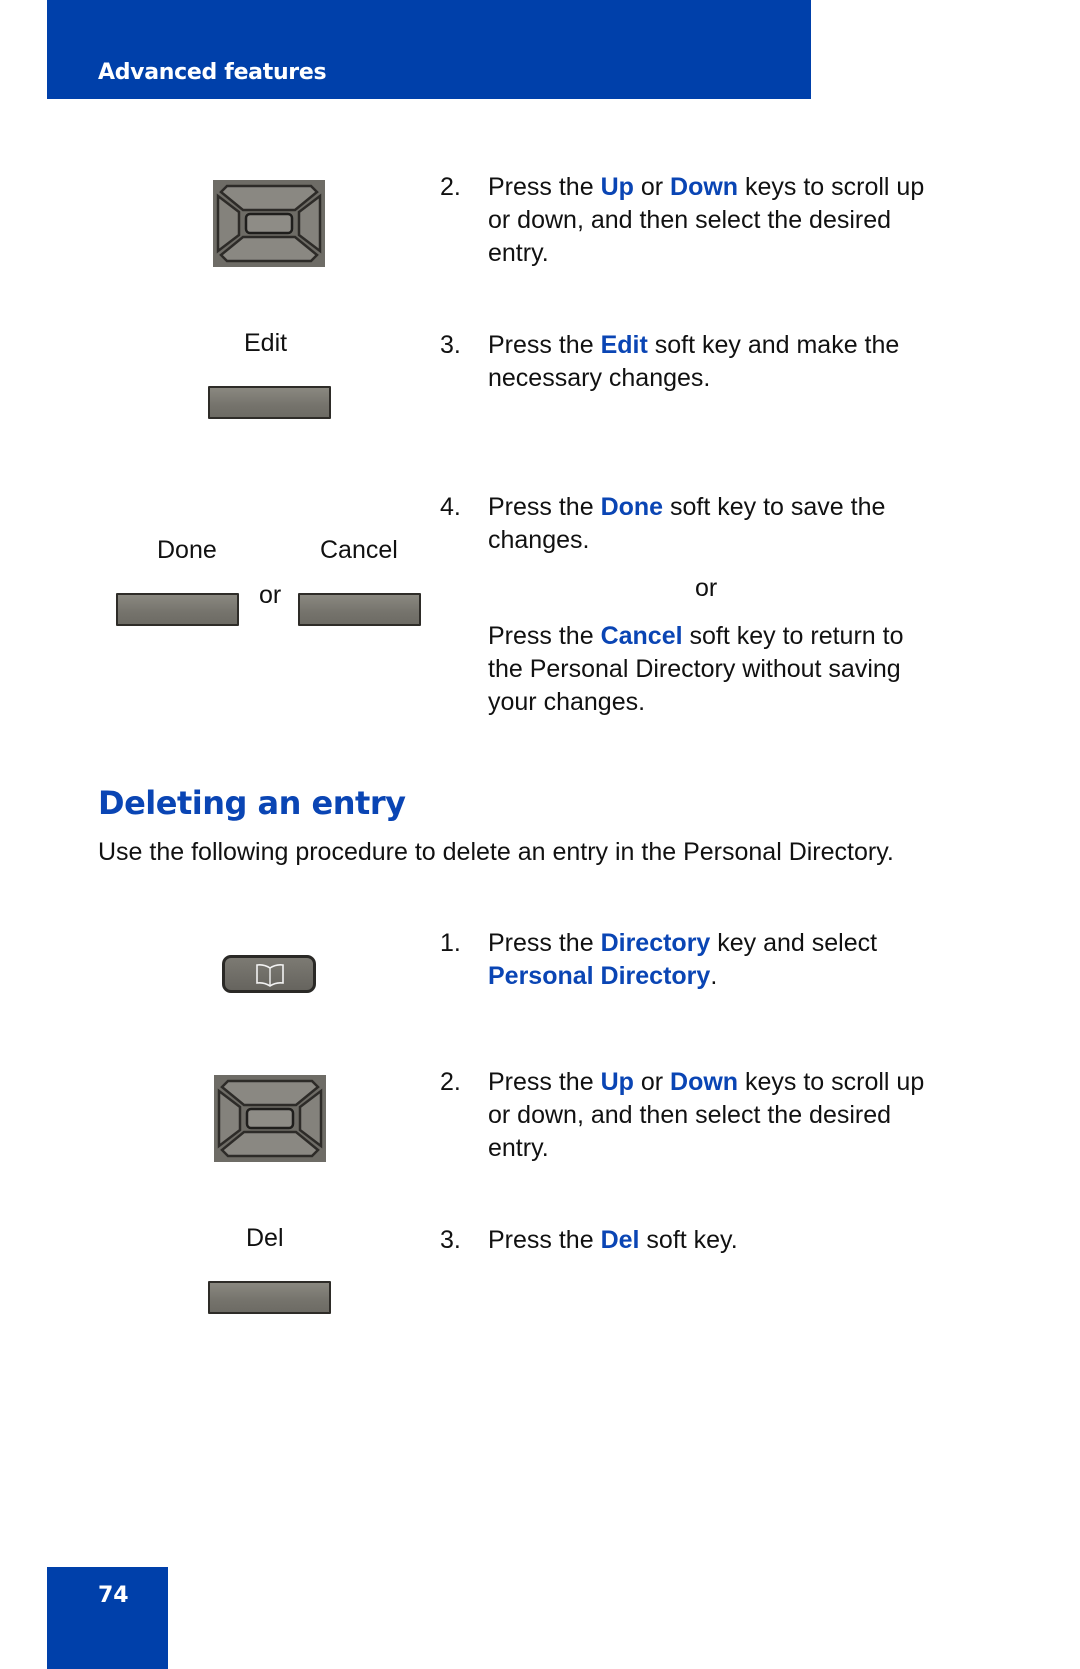  Describe the element at coordinates (599, 976) in the screenshot. I see `keyword-personal-directory: Personal Directory` at that location.